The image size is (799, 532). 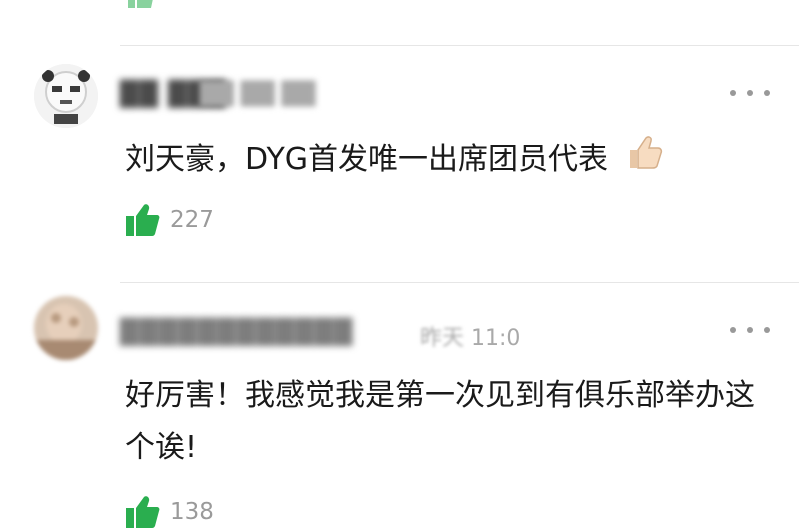 What do you see at coordinates (140, 4) in the screenshot?
I see `partial-like-icon` at bounding box center [140, 4].